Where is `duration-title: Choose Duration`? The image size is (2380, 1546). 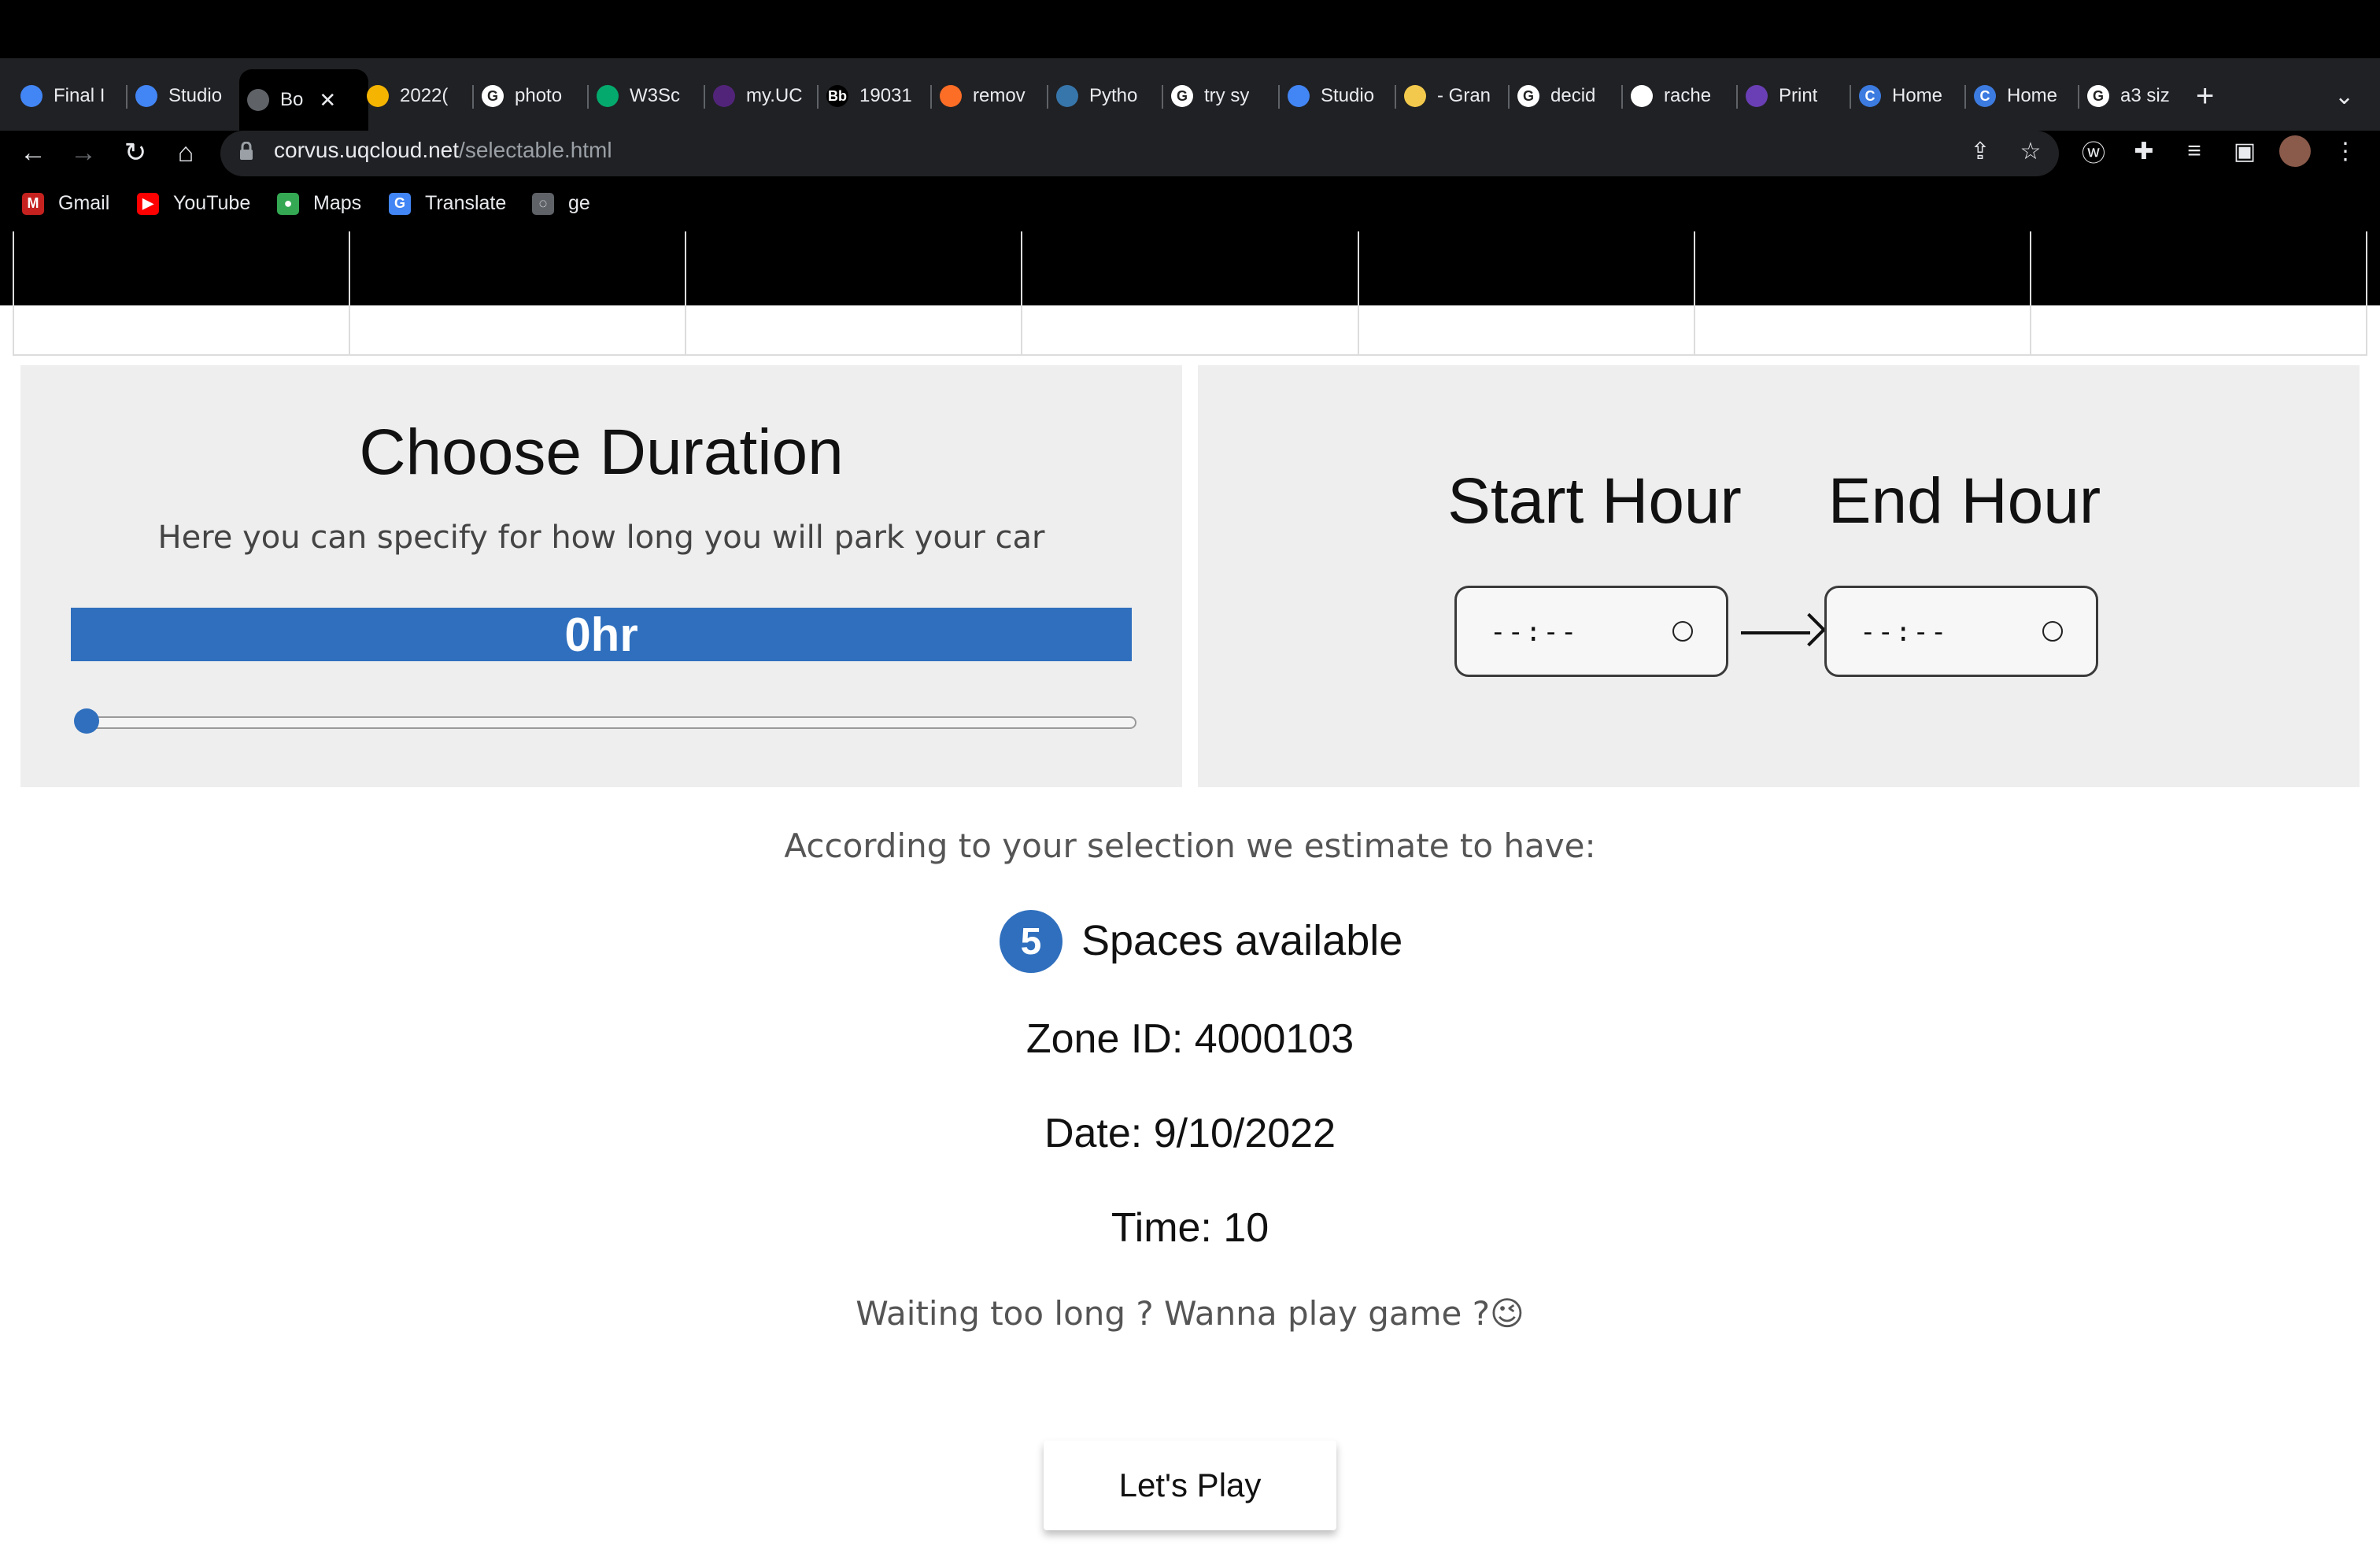
duration-title: Choose Duration is located at coordinates (601, 452).